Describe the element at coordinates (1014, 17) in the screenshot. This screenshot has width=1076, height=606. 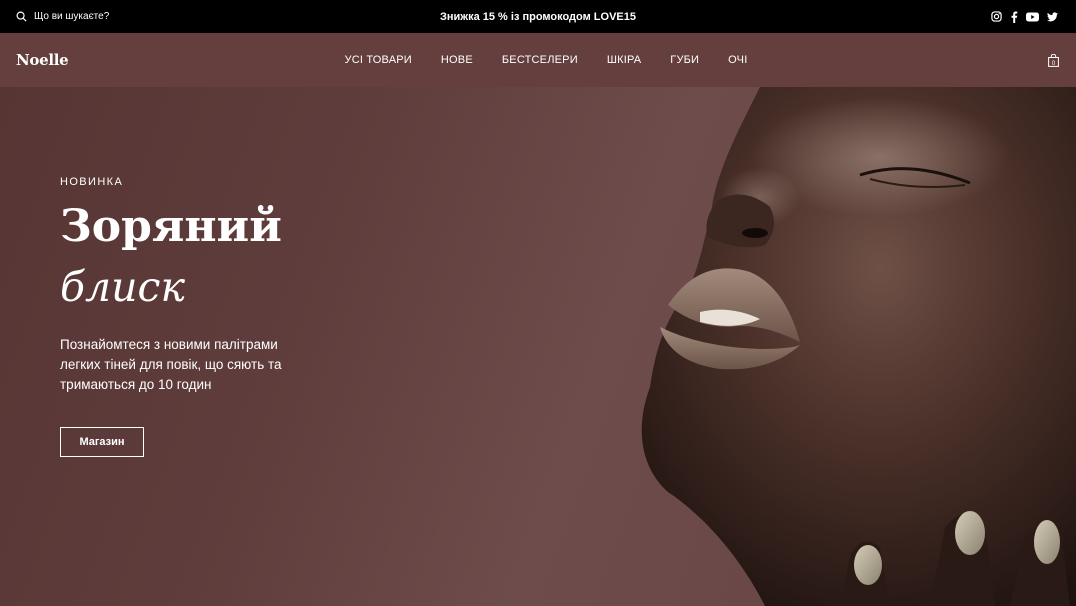
I see `facebook-icon` at that location.